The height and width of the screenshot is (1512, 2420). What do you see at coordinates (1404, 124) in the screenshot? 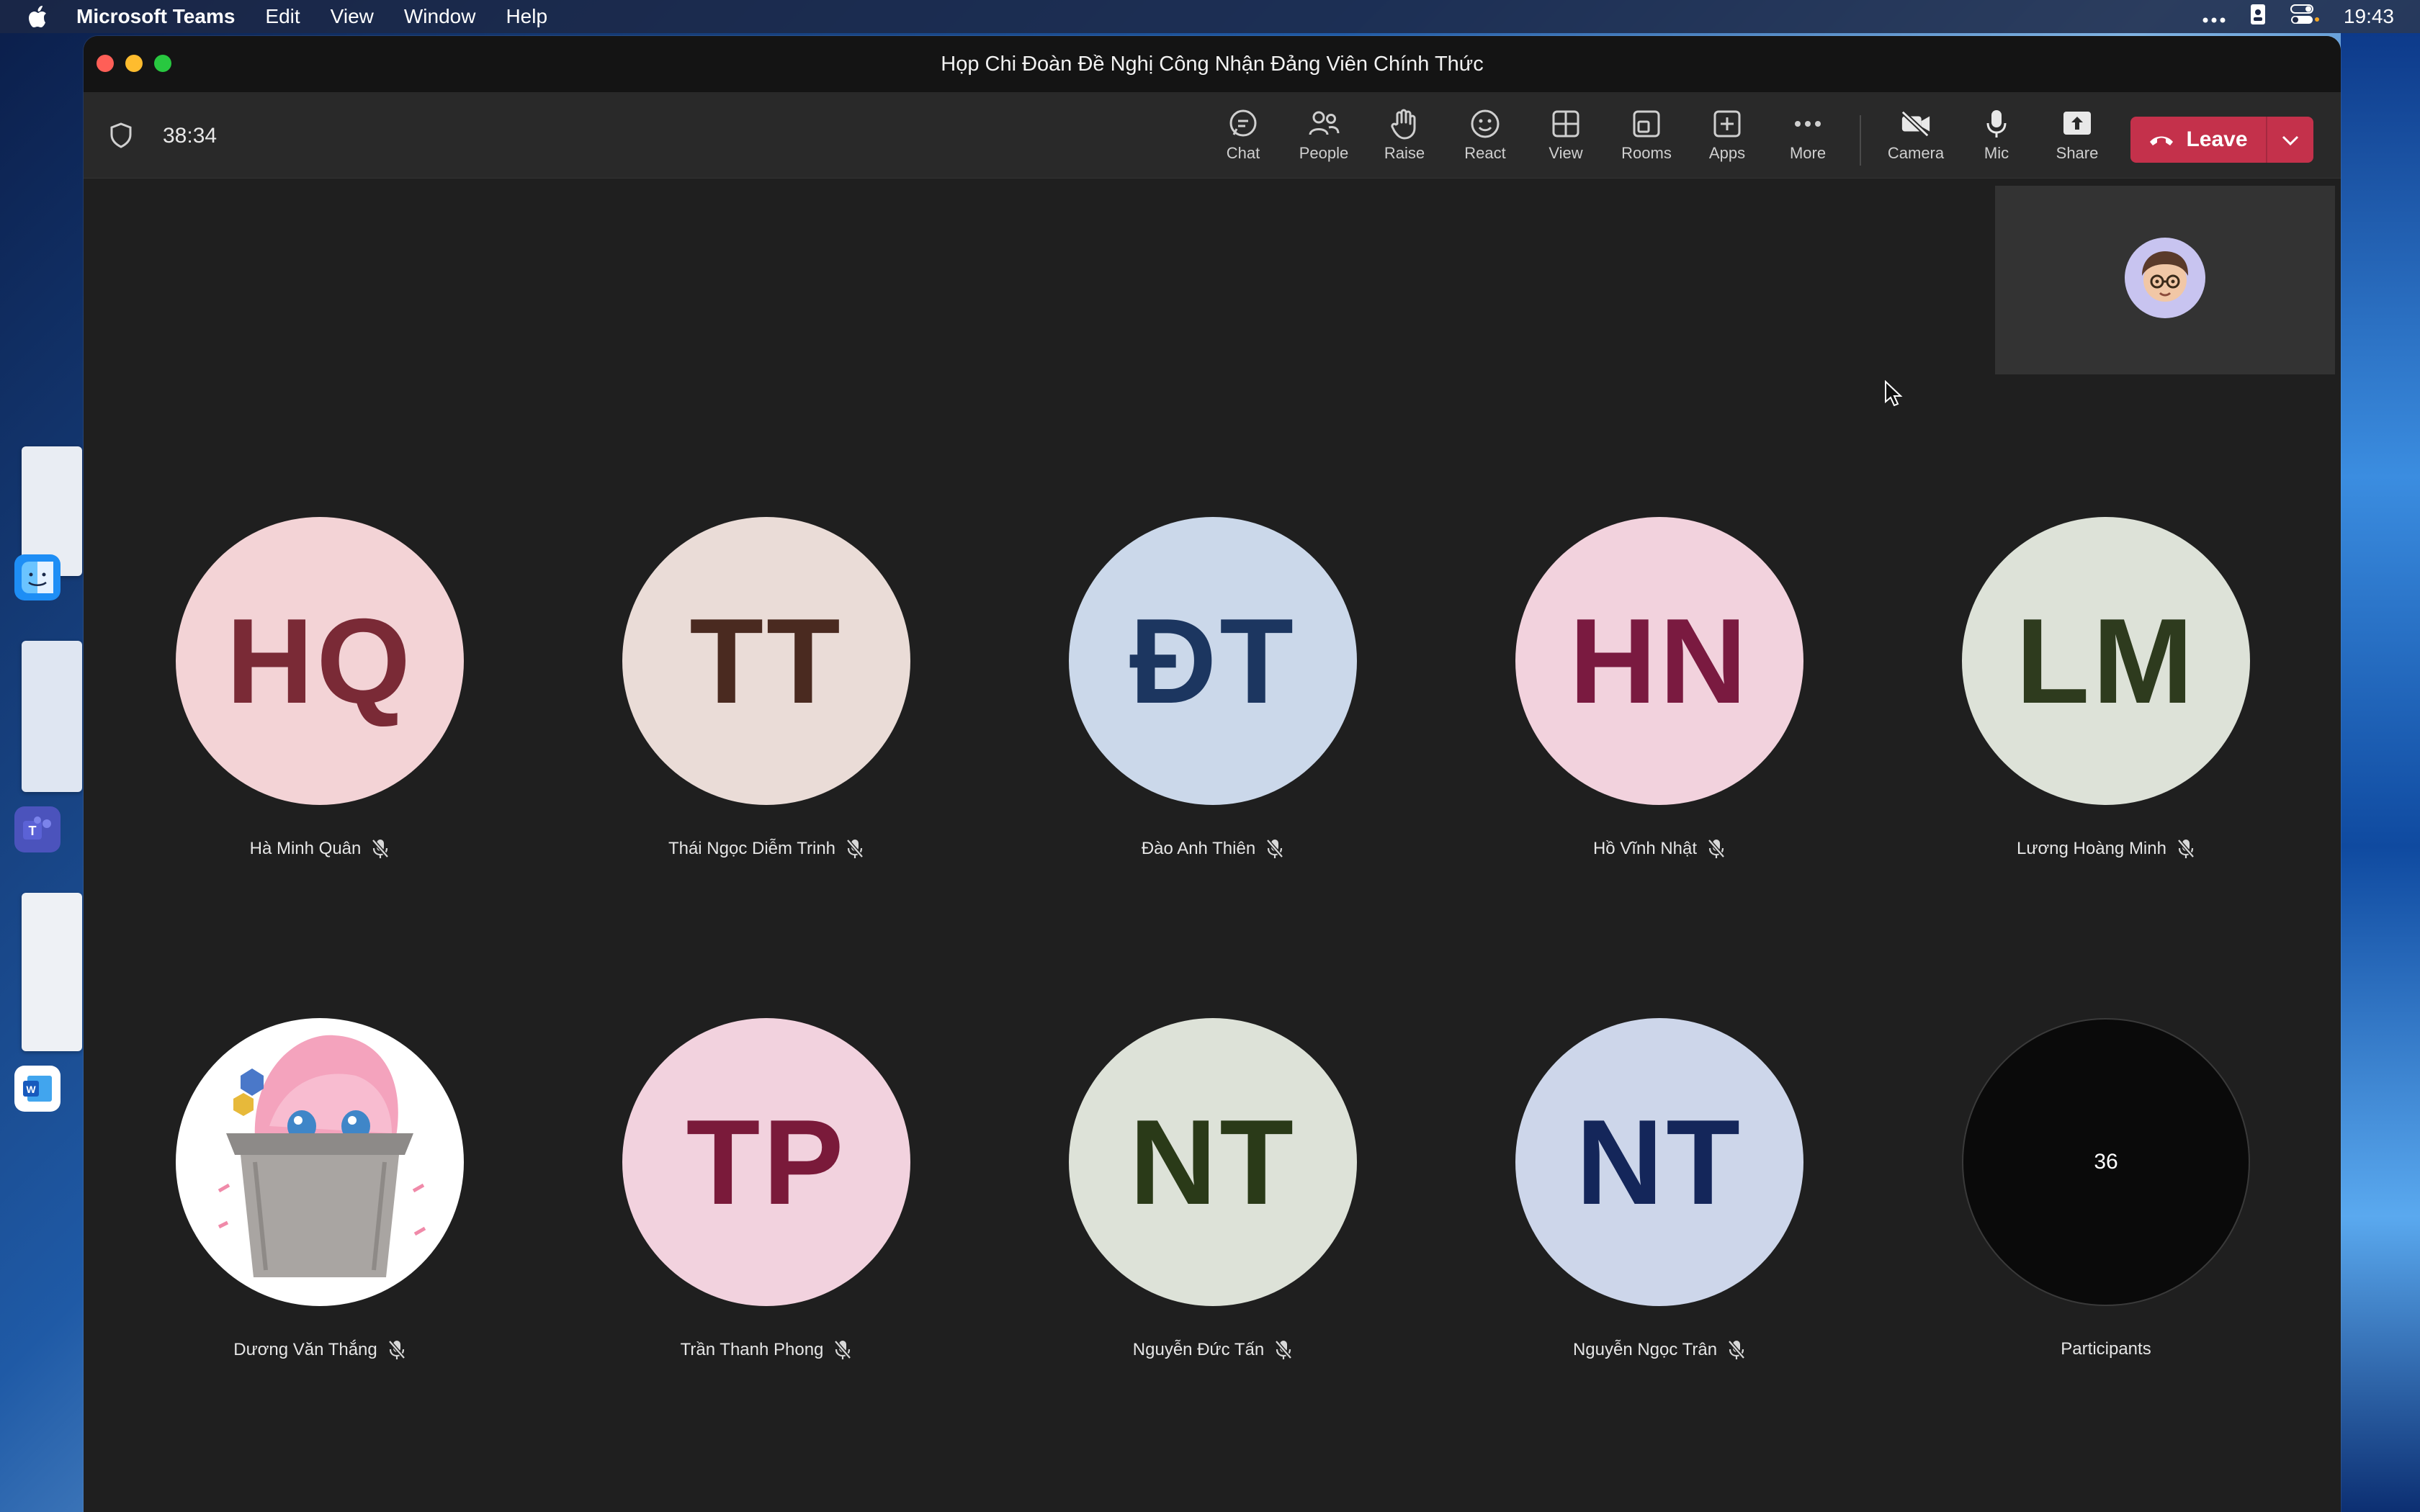
I see `hand-icon` at bounding box center [1404, 124].